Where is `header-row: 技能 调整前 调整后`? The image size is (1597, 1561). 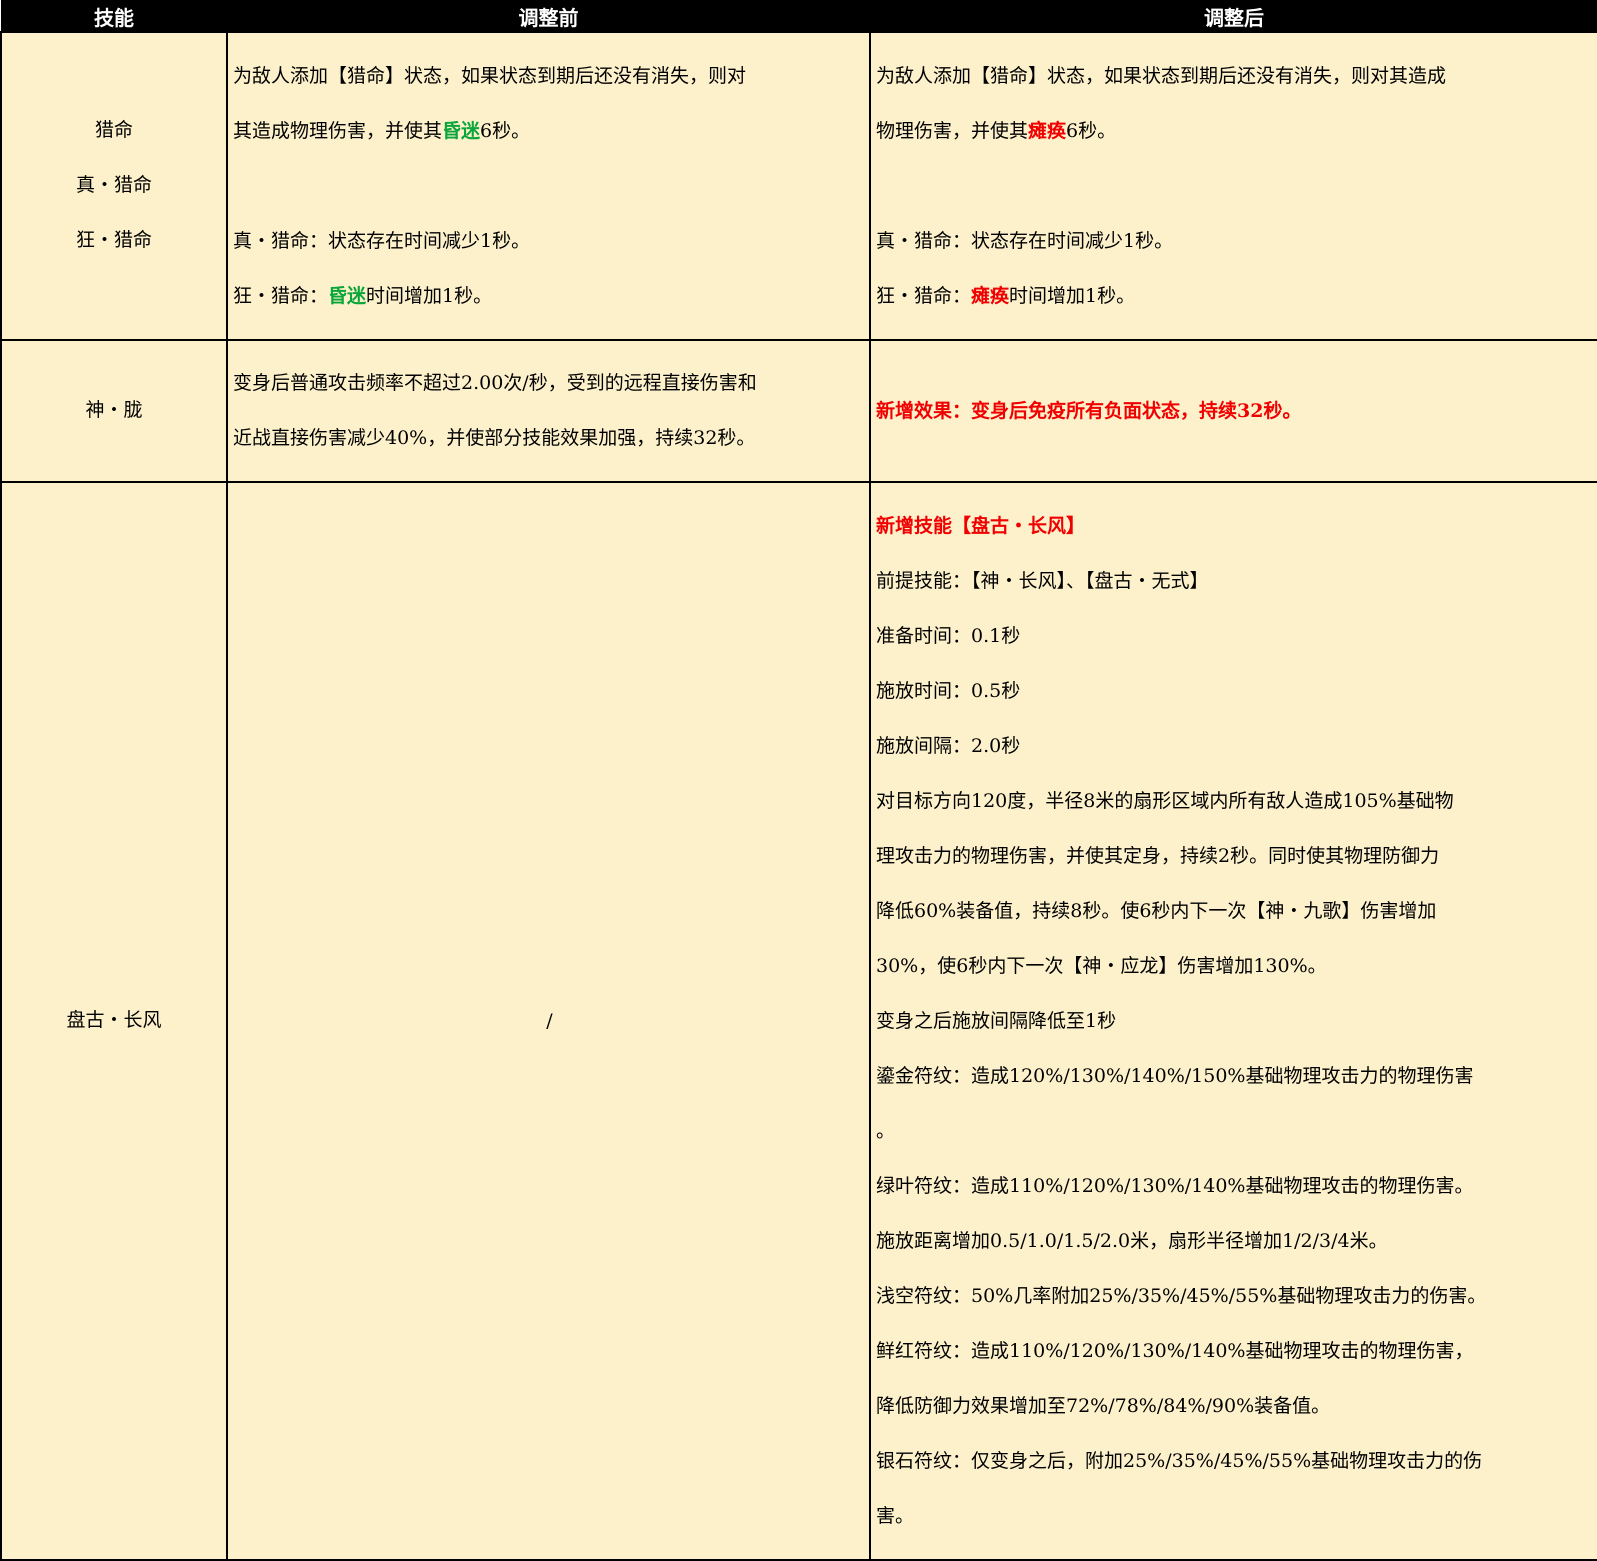
header-row: 技能 调整前 调整后 is located at coordinates (798, 16).